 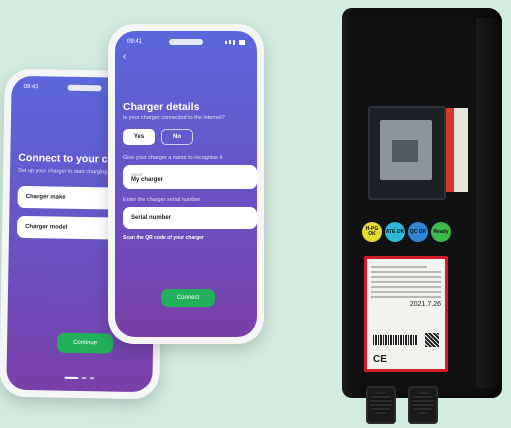 What do you see at coordinates (63, 171) in the screenshot?
I see `page-subtitle: Set up your charger to start charging` at bounding box center [63, 171].